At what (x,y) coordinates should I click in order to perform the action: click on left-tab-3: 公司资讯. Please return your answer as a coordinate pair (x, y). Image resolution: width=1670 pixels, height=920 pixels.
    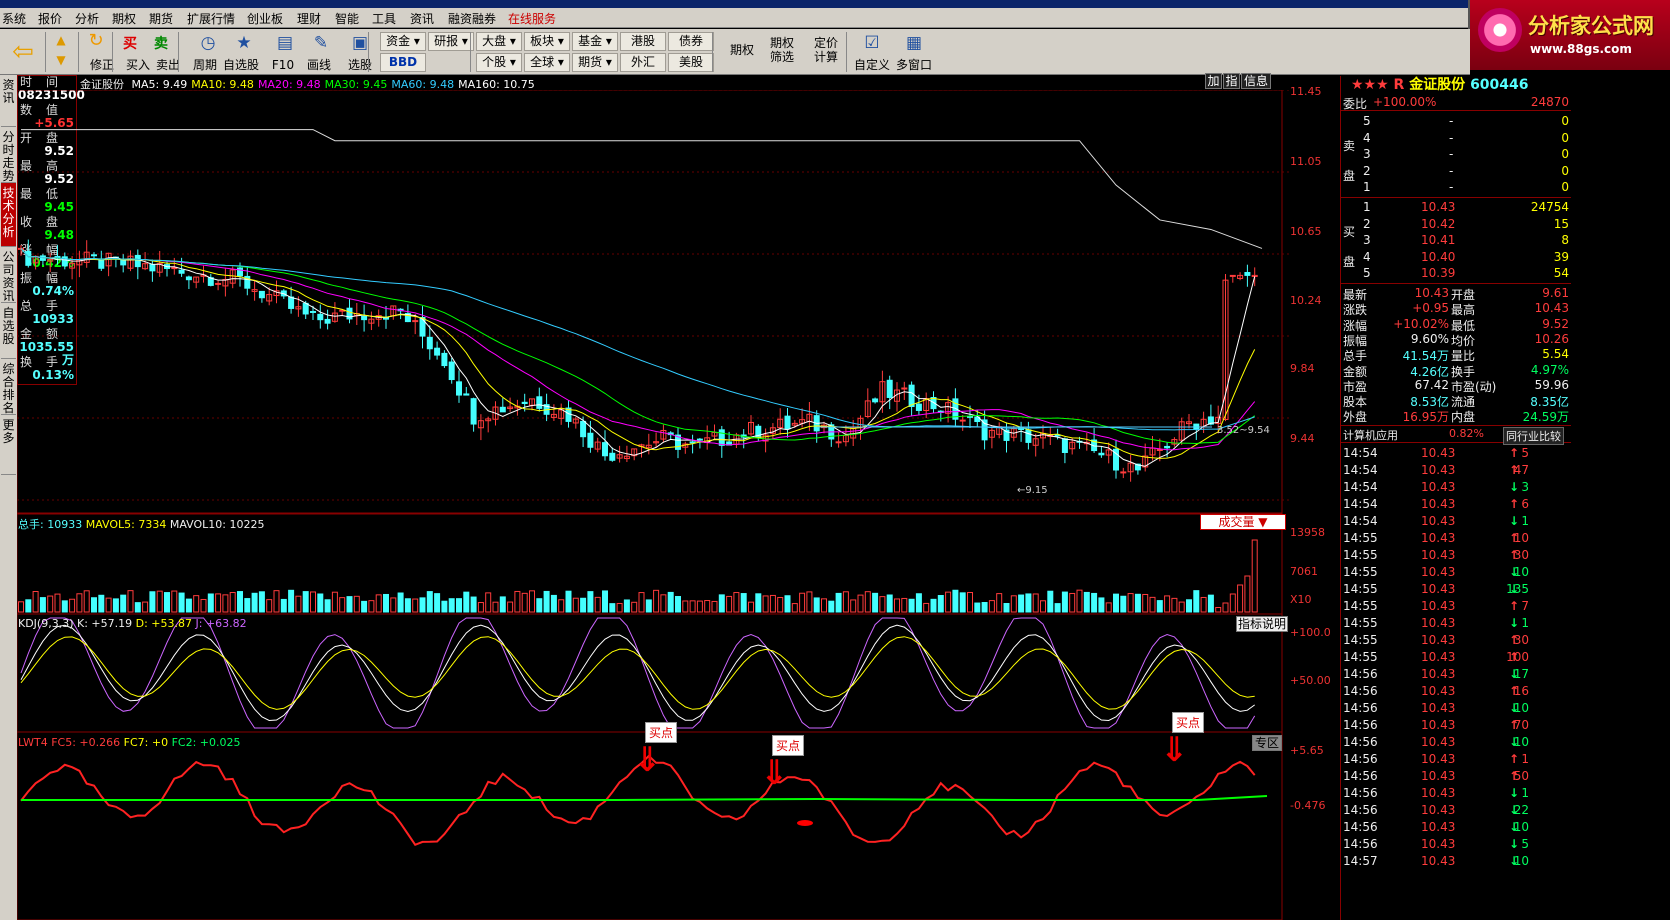
    Looking at the image, I should click on (8, 275).